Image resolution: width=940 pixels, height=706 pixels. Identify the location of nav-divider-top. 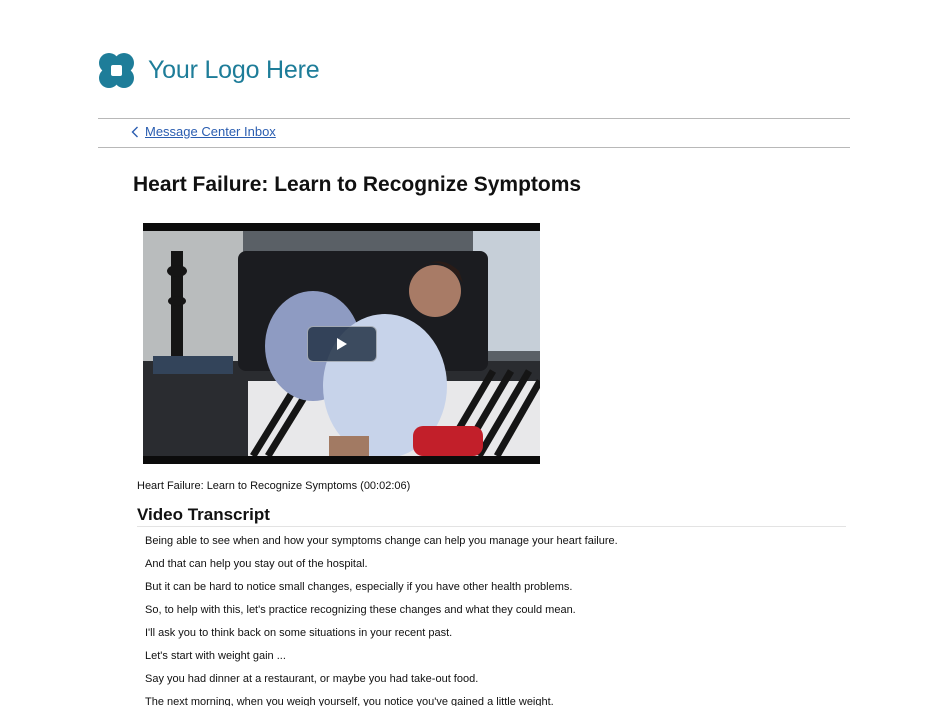
(474, 118).